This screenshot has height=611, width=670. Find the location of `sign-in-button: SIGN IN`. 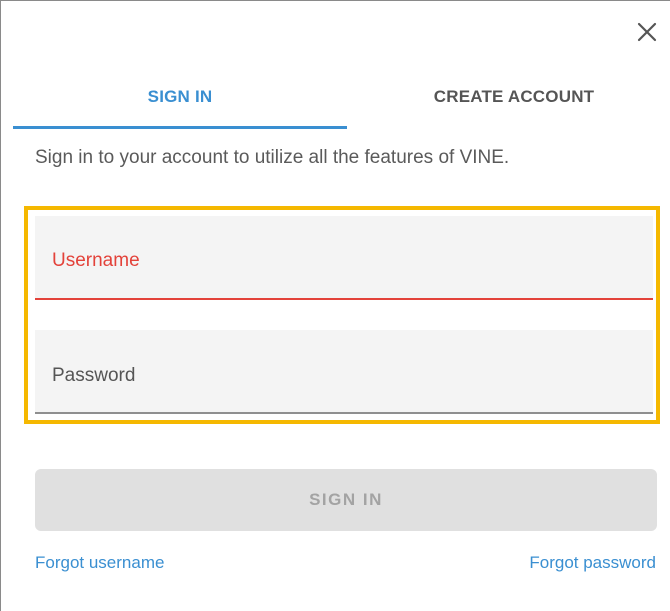

sign-in-button: SIGN IN is located at coordinates (346, 500).